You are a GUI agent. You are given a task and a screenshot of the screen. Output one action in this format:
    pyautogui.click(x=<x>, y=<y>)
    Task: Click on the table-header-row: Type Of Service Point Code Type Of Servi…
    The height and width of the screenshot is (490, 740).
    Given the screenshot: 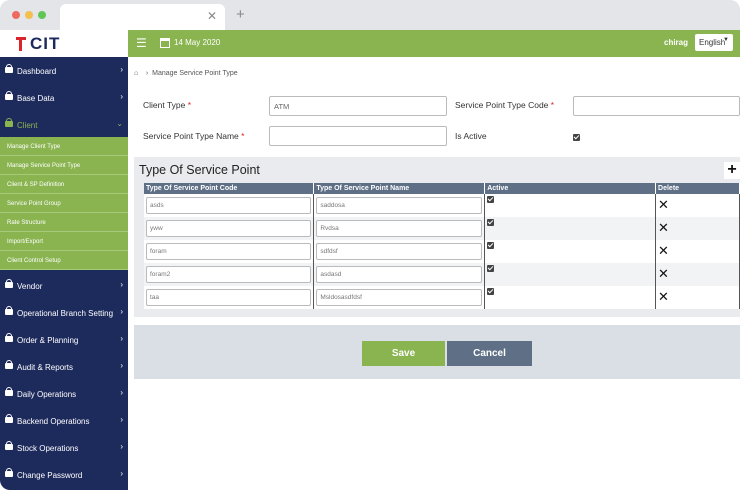 What is the action you would take?
    pyautogui.click(x=442, y=188)
    